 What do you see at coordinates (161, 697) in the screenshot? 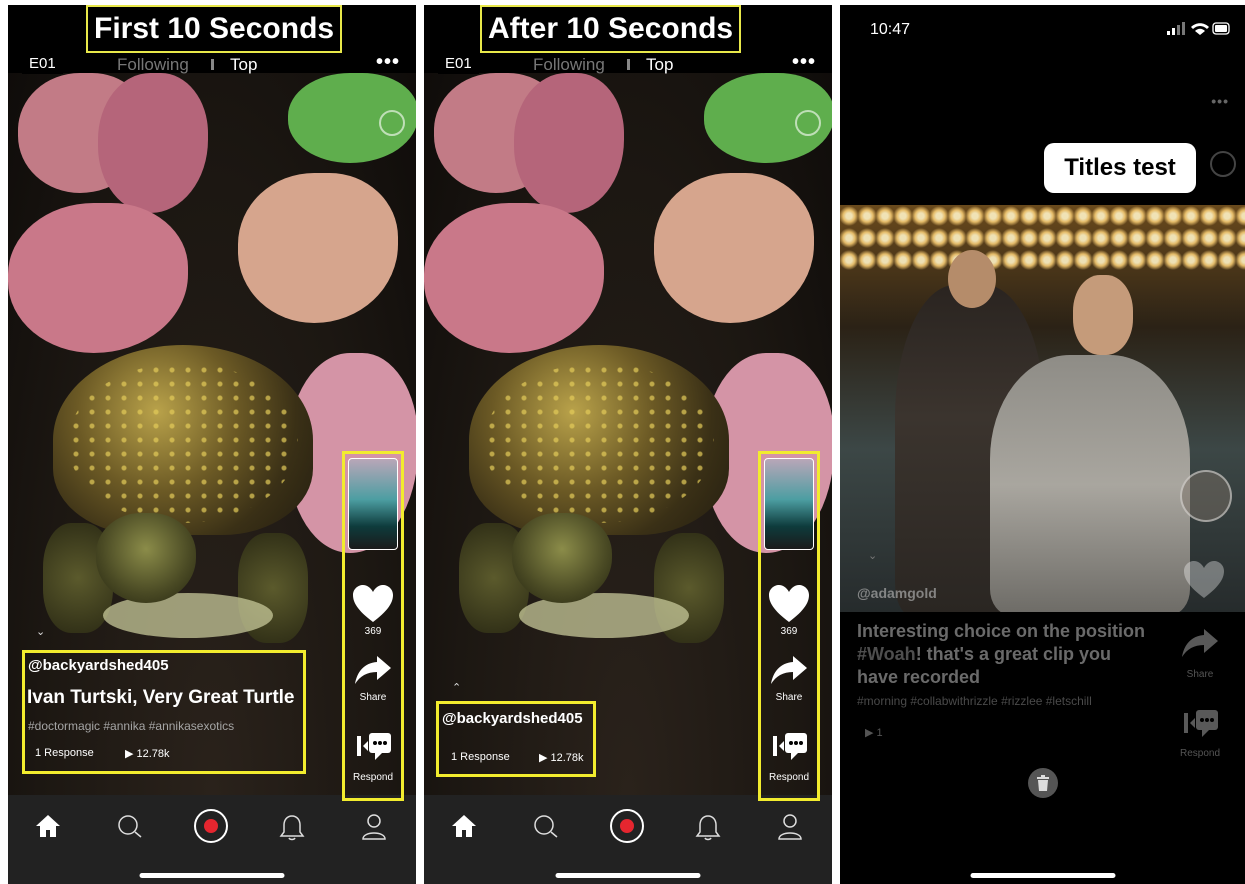
I see `video-title: Ivan Turtski, Very Great Turtle` at bounding box center [161, 697].